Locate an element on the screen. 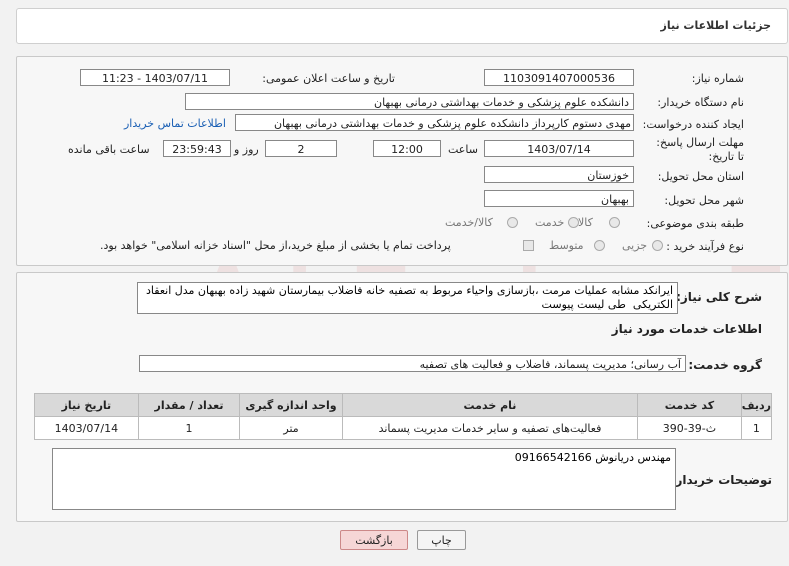 The width and height of the screenshot is (789, 566). process-label: نوع فرآیند خرید : is located at coordinates (705, 246).